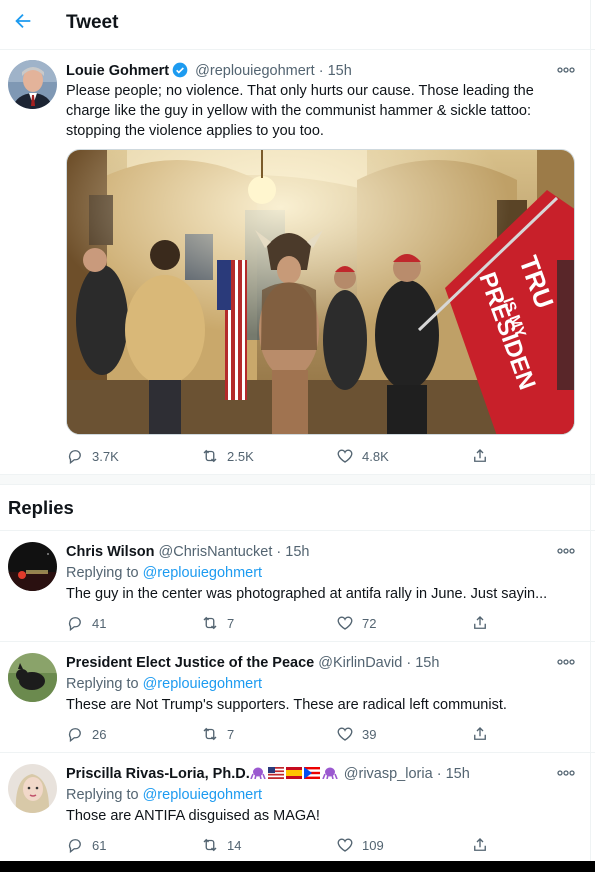  I want to click on reply-count: 61, so click(99, 845).